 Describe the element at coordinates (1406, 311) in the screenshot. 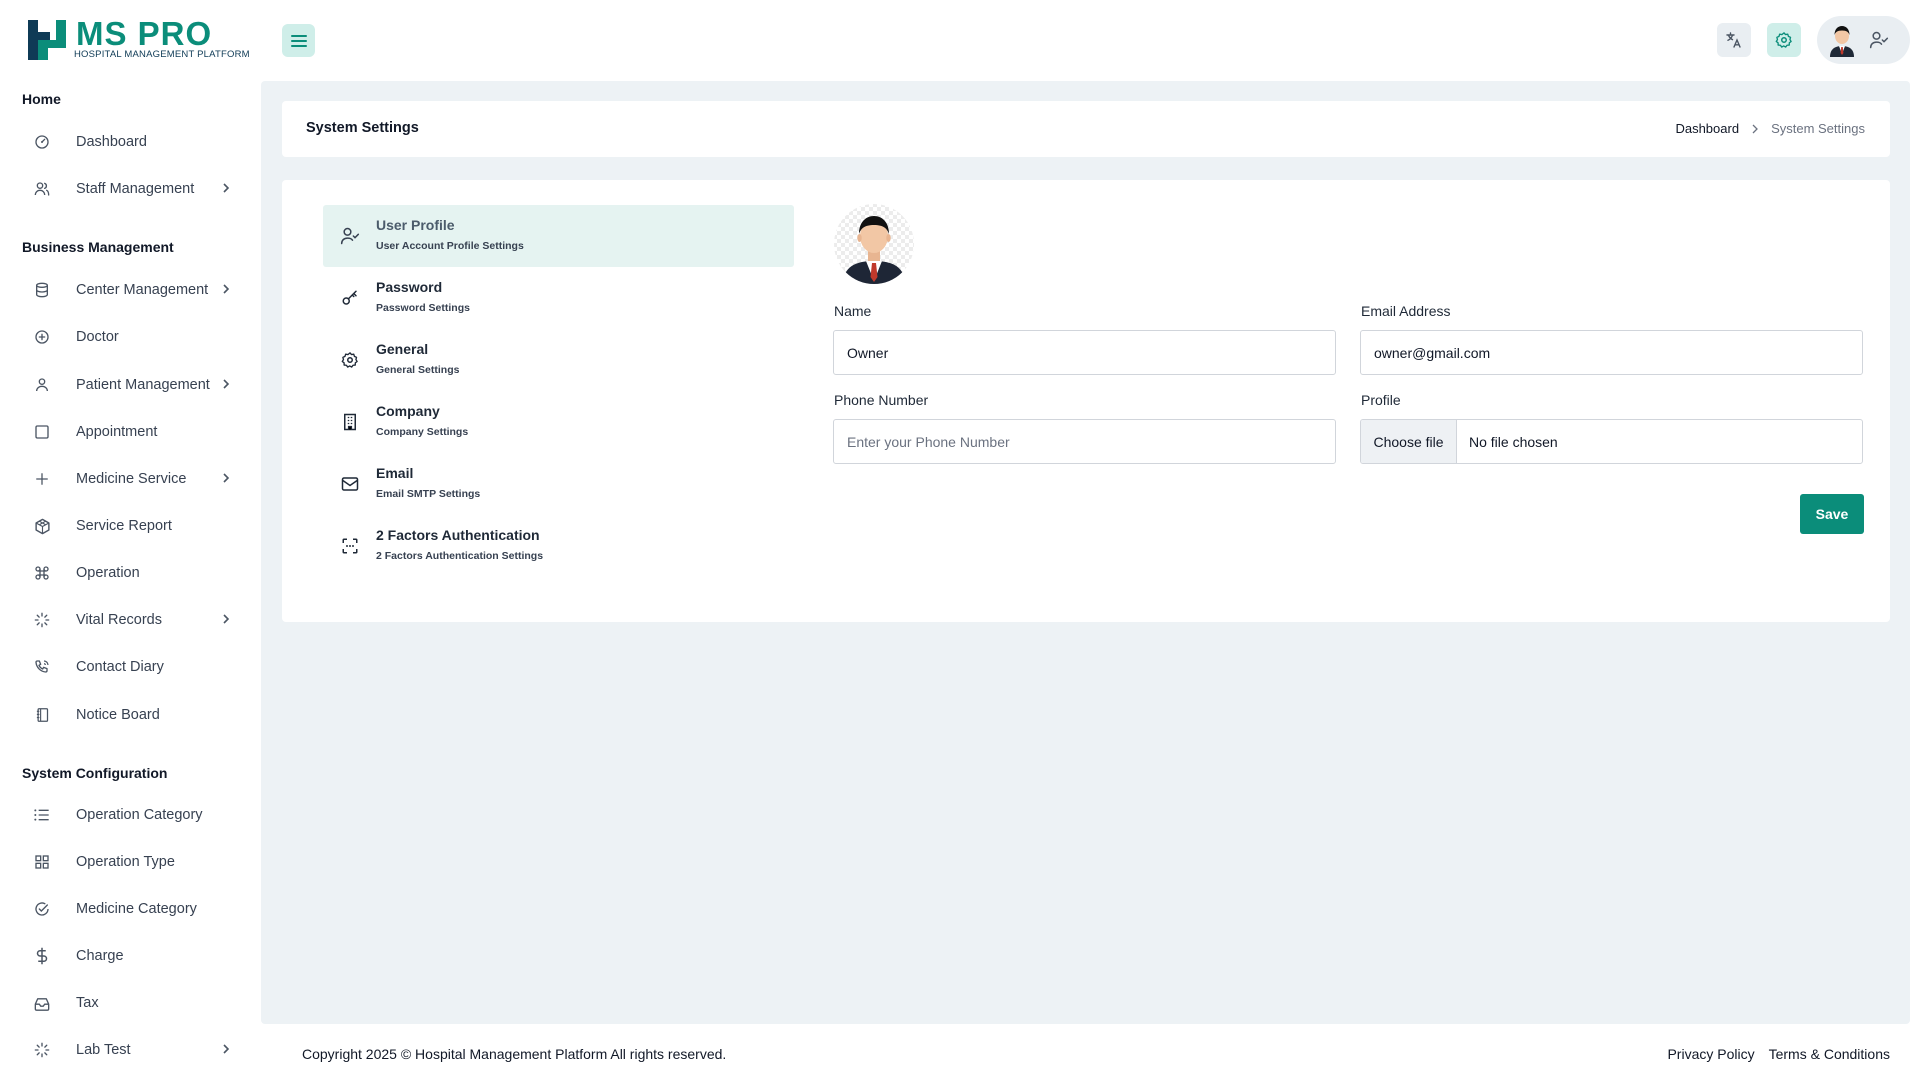

I see `email-label: Email Address` at that location.